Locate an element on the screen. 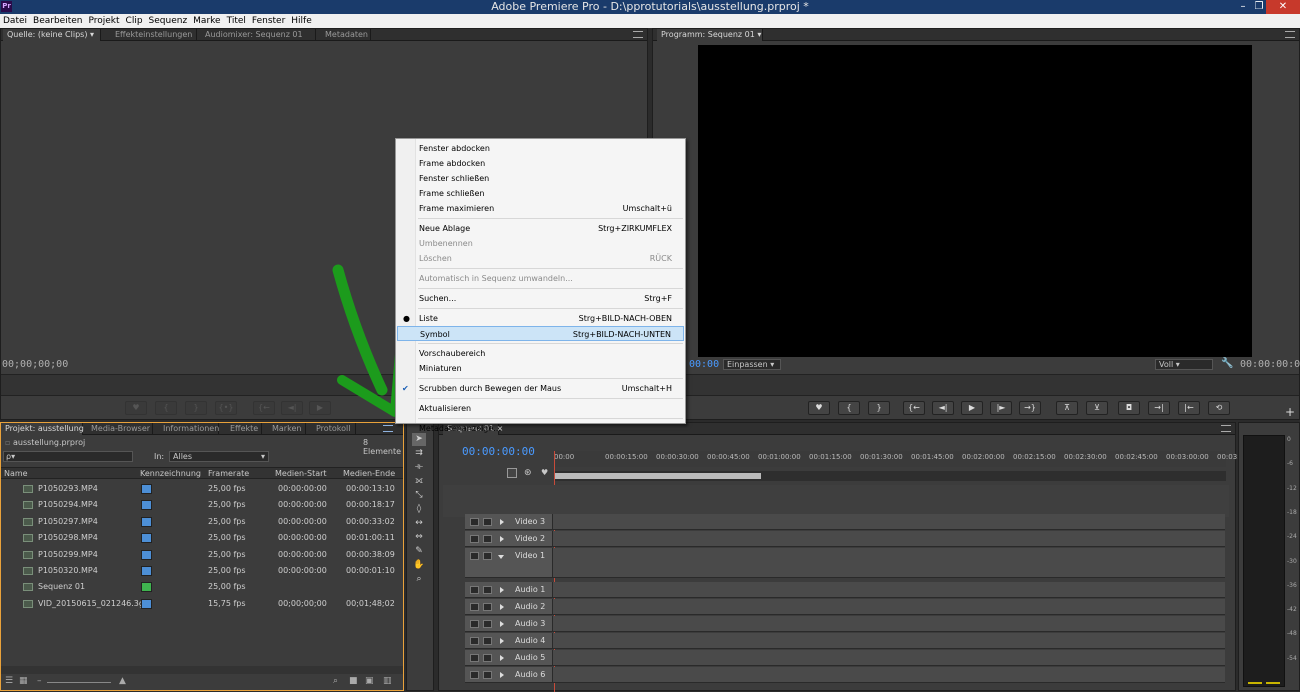  link-icon: ⊛ is located at coordinates (528, 473).